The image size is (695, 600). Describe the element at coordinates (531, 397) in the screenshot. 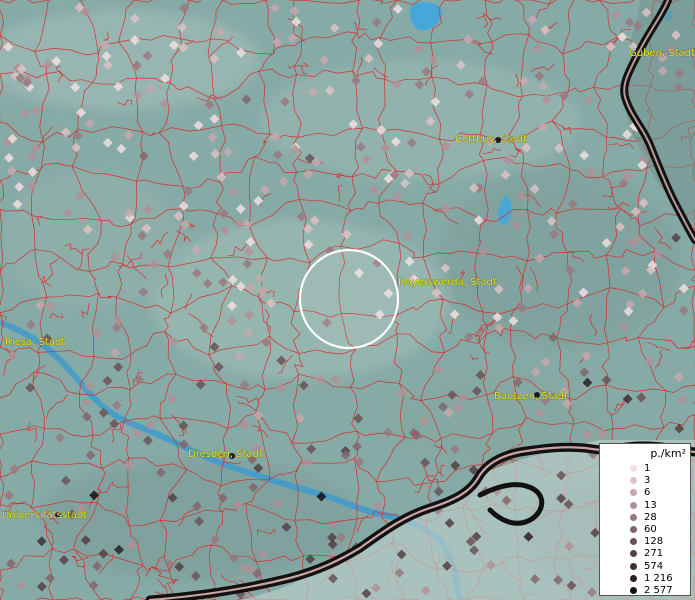

I see `city-label-bautzen: Bautzen, Stadt` at that location.